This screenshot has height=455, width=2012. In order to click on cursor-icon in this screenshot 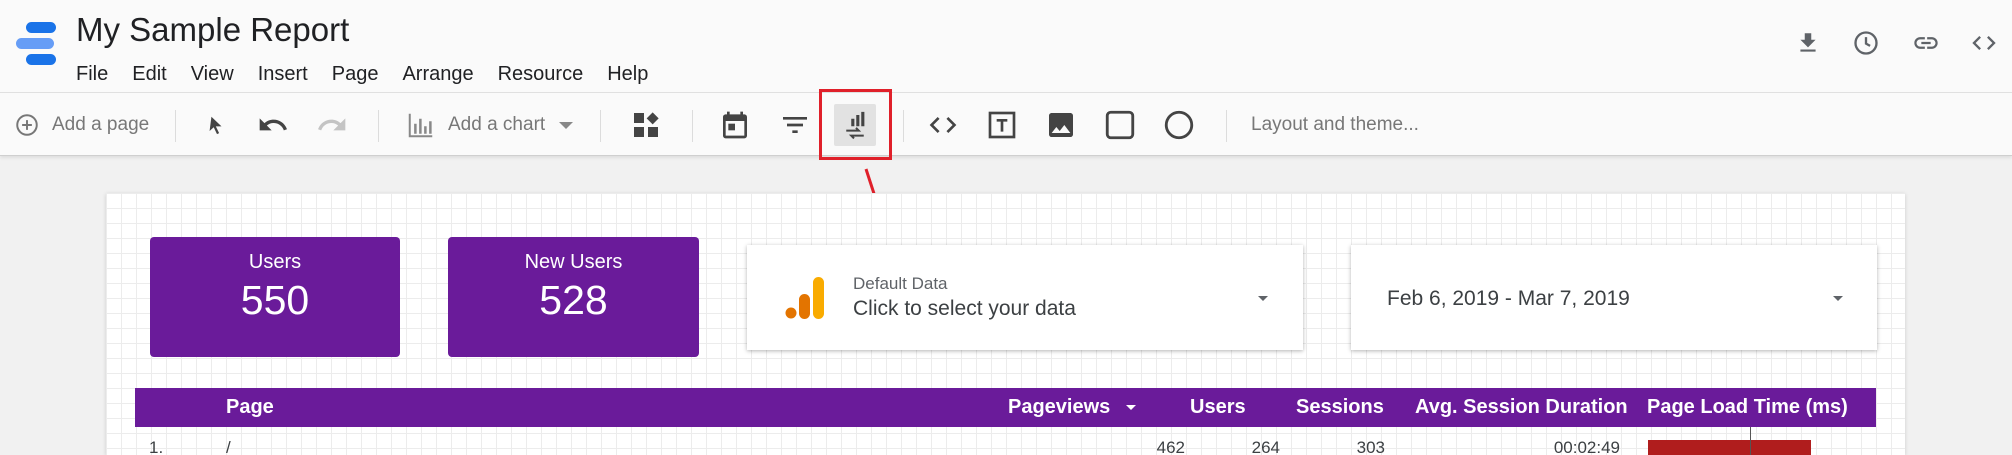, I will do `click(216, 125)`.